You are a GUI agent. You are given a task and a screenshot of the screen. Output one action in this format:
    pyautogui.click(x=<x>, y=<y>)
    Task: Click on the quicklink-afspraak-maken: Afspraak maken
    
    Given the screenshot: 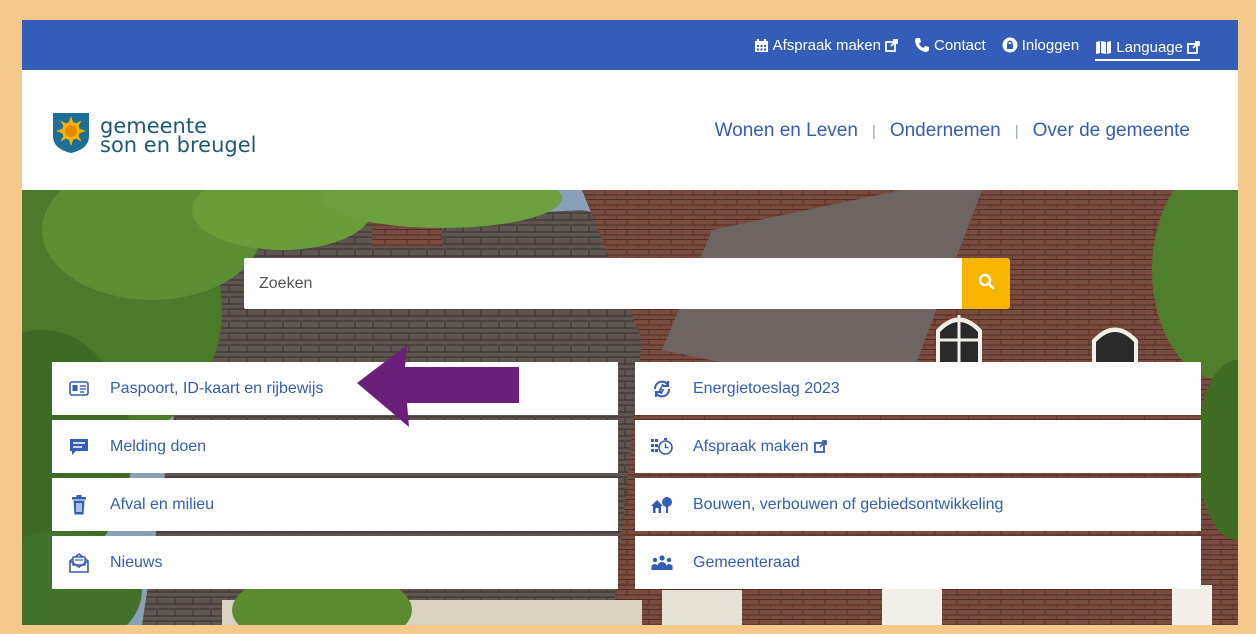 What is the action you would take?
    pyautogui.click(x=918, y=446)
    